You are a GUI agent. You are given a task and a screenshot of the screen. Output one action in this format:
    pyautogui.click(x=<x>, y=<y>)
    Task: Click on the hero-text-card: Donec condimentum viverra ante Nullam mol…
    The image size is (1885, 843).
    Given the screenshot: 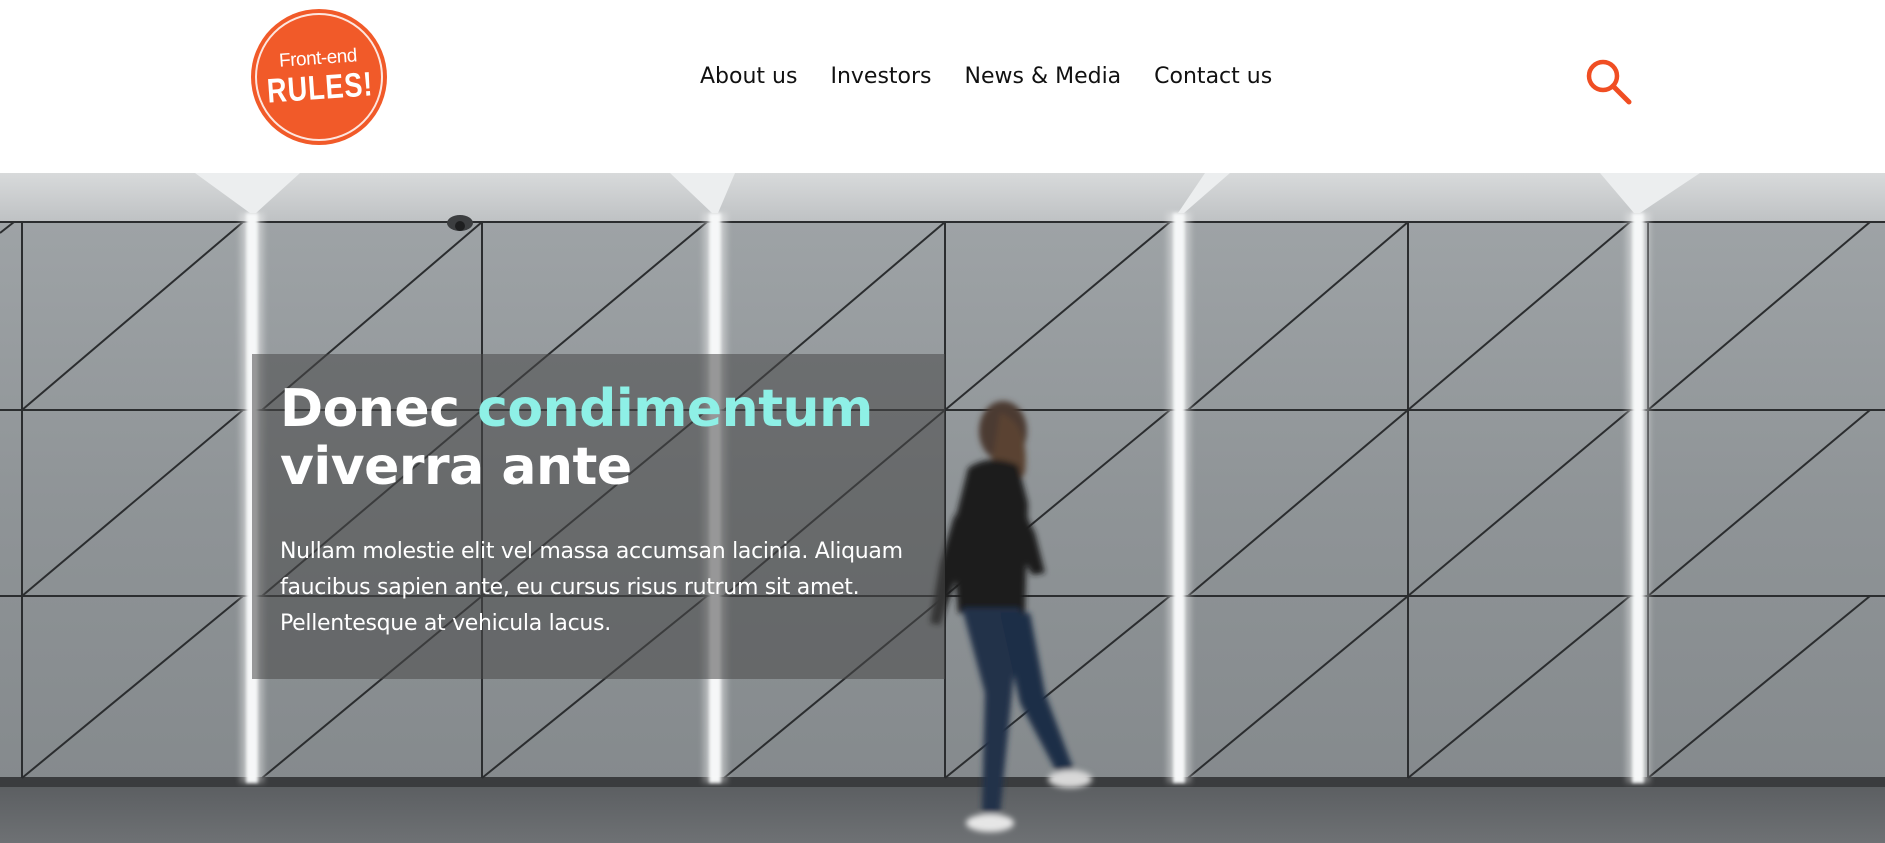 What is the action you would take?
    pyautogui.click(x=598, y=516)
    